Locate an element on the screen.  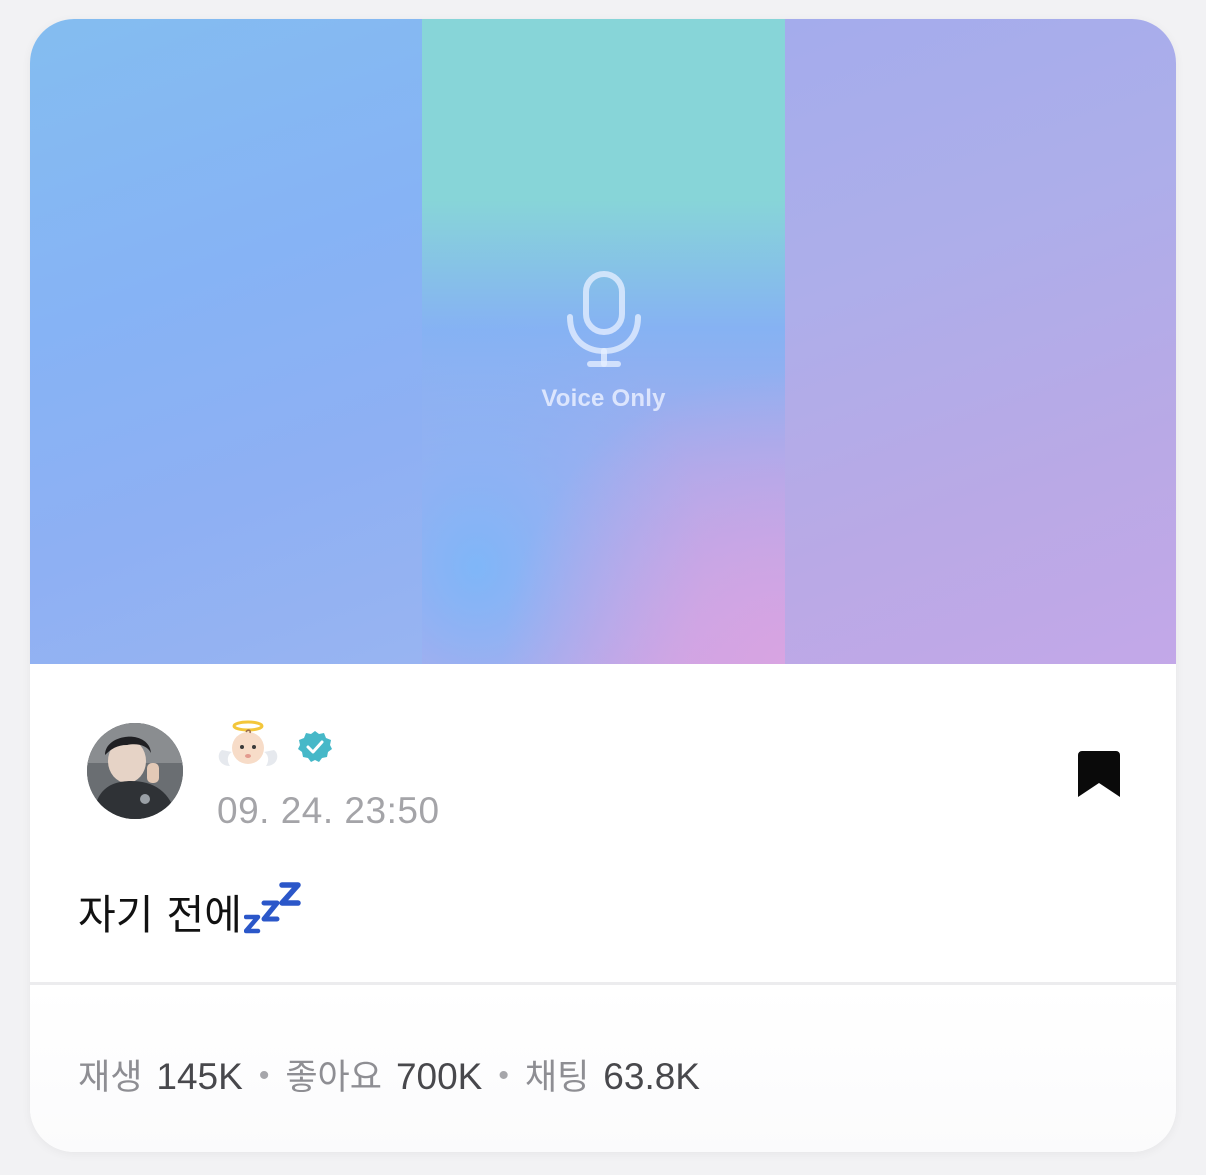
voice-only-label: Voice Only is located at coordinates (603, 398).